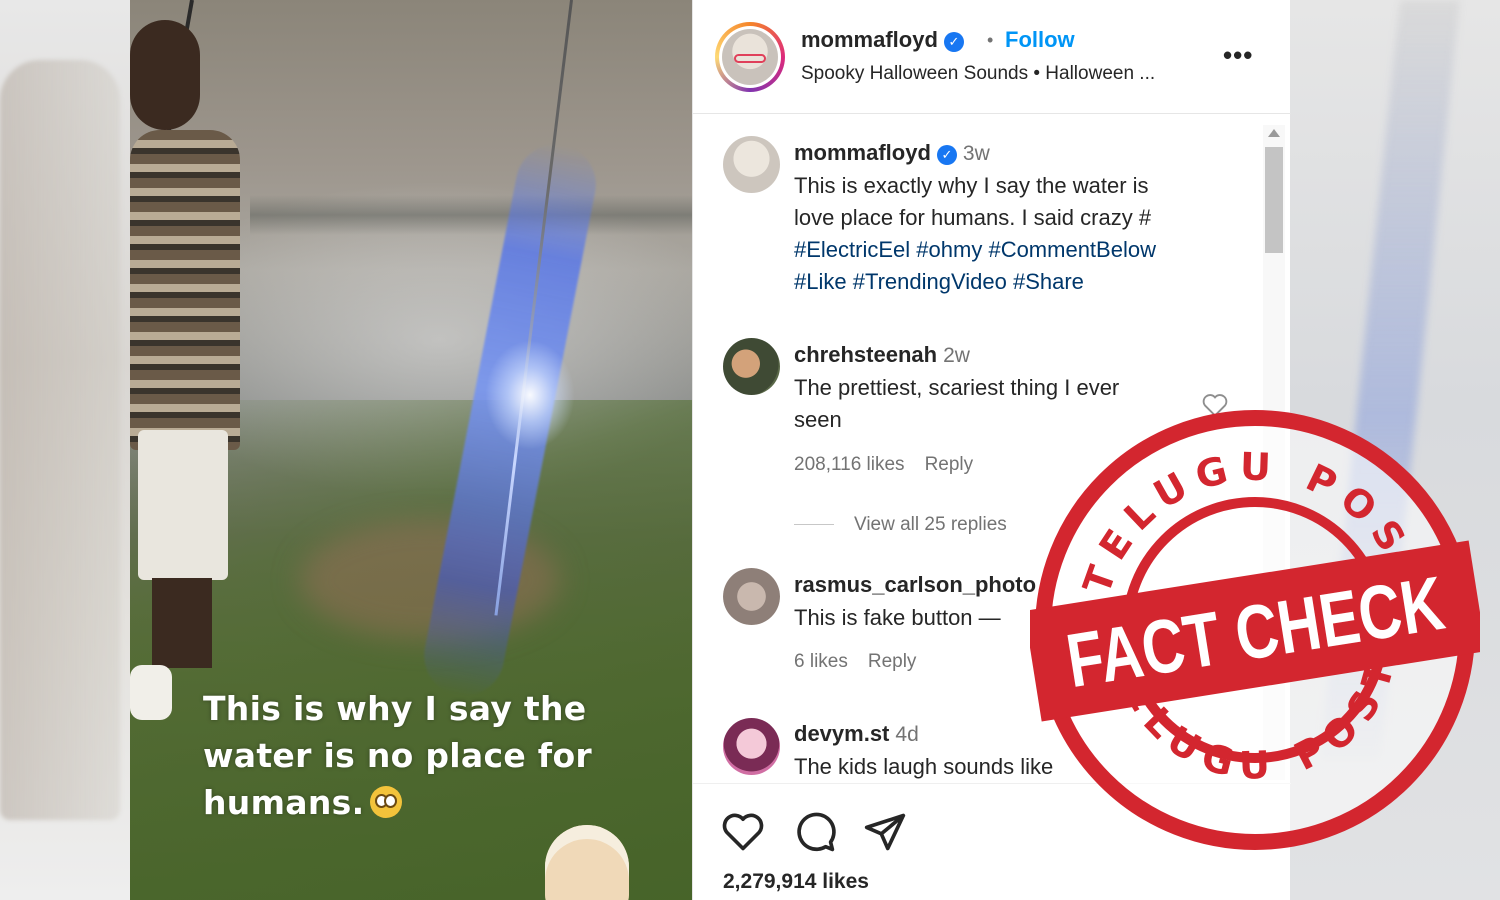 The image size is (1500, 900). I want to click on story-ring-avatar, so click(750, 57).